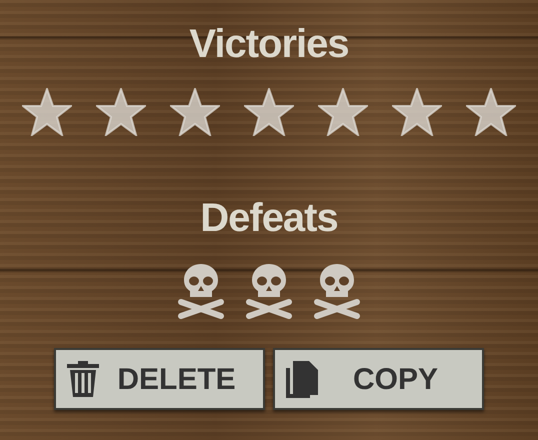  What do you see at coordinates (83, 379) in the screenshot?
I see `trash-icon` at bounding box center [83, 379].